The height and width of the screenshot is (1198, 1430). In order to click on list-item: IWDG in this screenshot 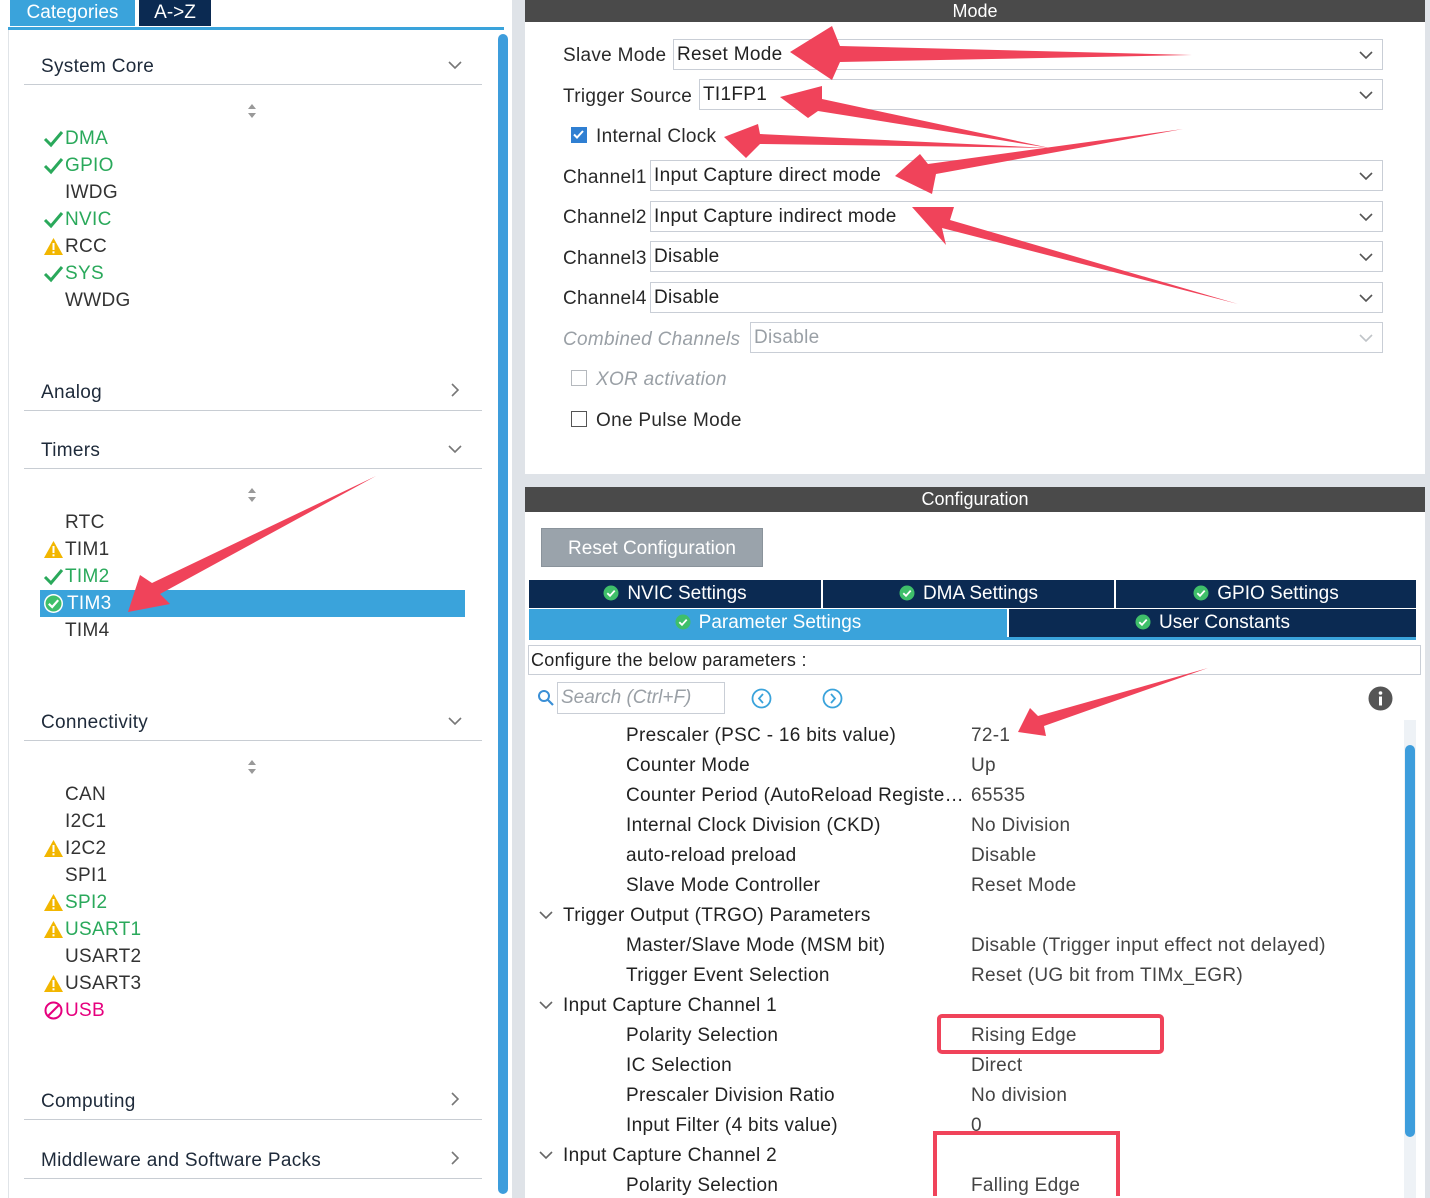, I will do `click(235, 192)`.